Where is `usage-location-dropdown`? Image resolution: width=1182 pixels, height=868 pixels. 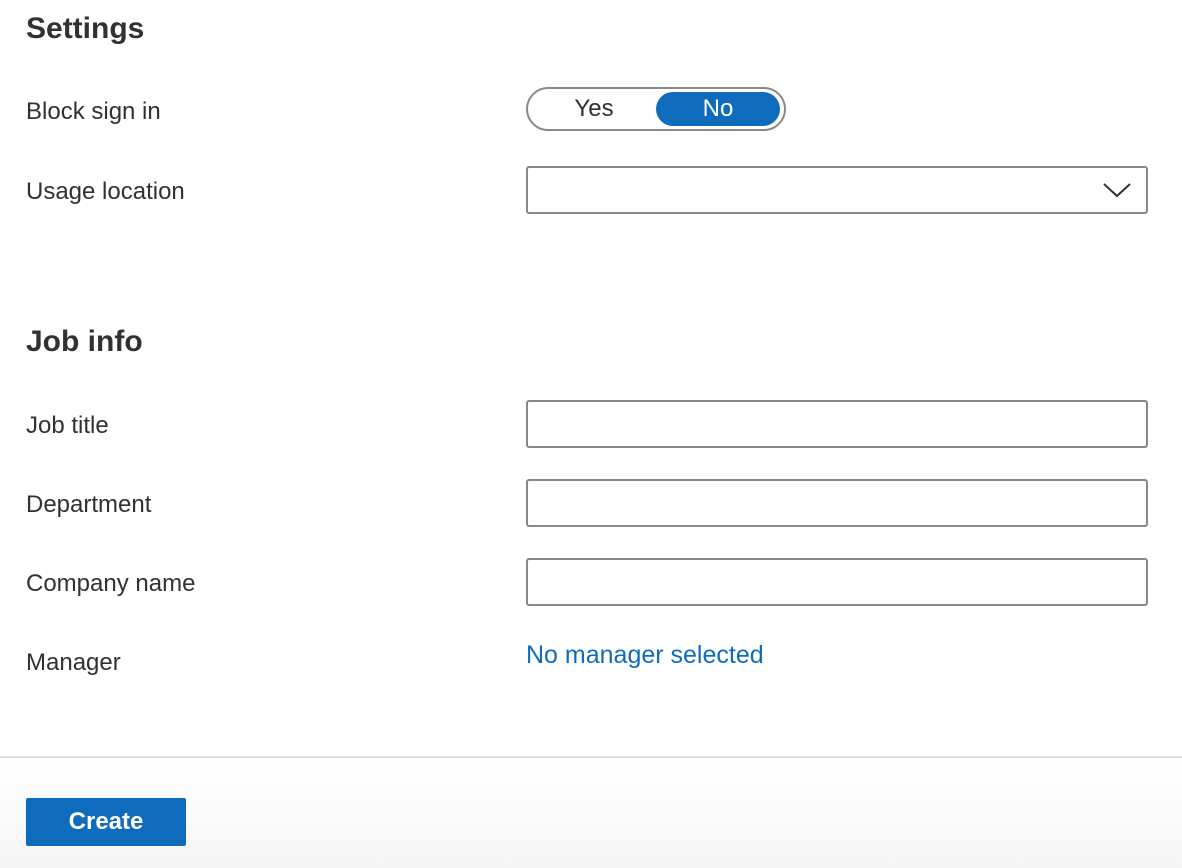 usage-location-dropdown is located at coordinates (837, 190).